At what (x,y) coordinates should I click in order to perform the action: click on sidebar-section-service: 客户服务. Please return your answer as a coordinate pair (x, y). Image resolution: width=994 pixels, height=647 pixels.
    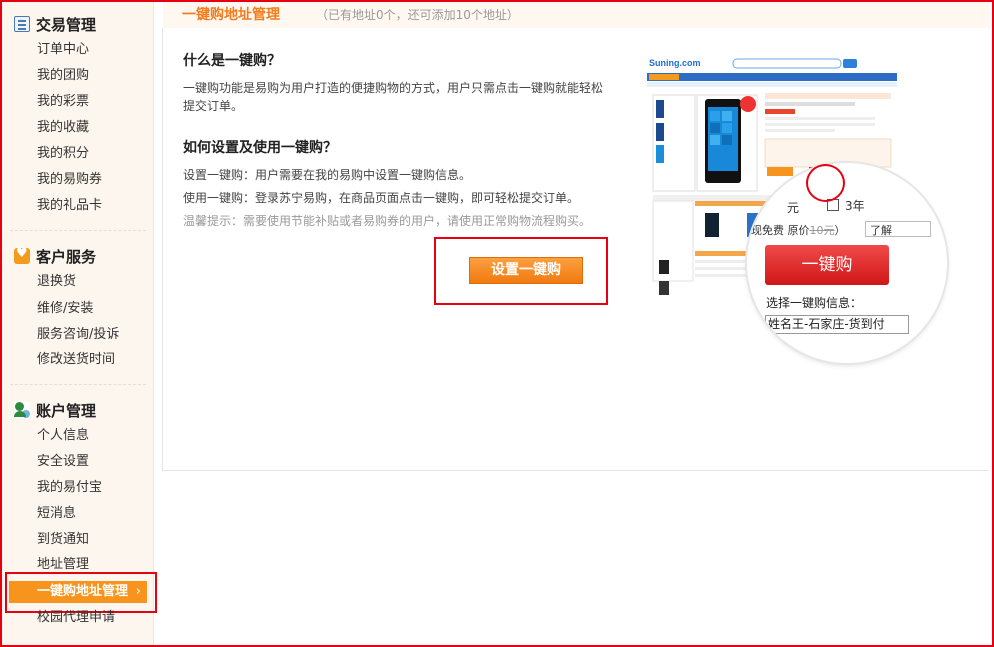
    Looking at the image, I should click on (55, 256).